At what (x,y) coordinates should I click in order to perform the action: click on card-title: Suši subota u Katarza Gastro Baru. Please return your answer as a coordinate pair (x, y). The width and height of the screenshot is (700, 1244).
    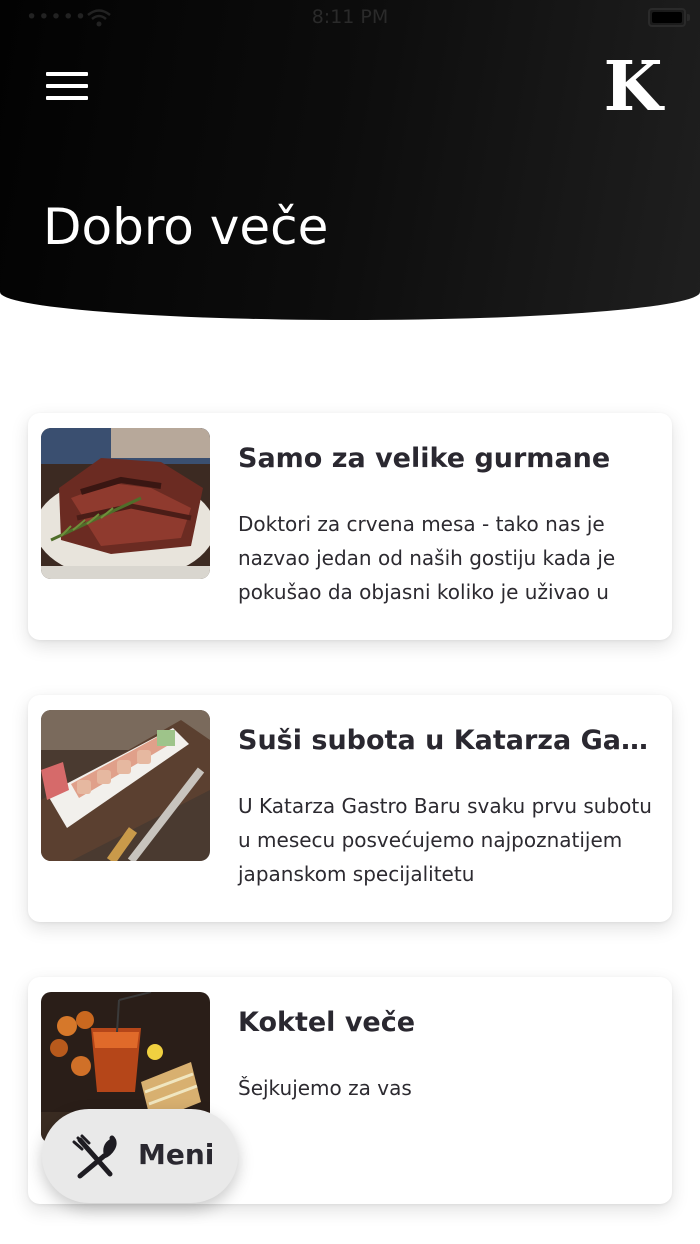
    Looking at the image, I should click on (448, 740).